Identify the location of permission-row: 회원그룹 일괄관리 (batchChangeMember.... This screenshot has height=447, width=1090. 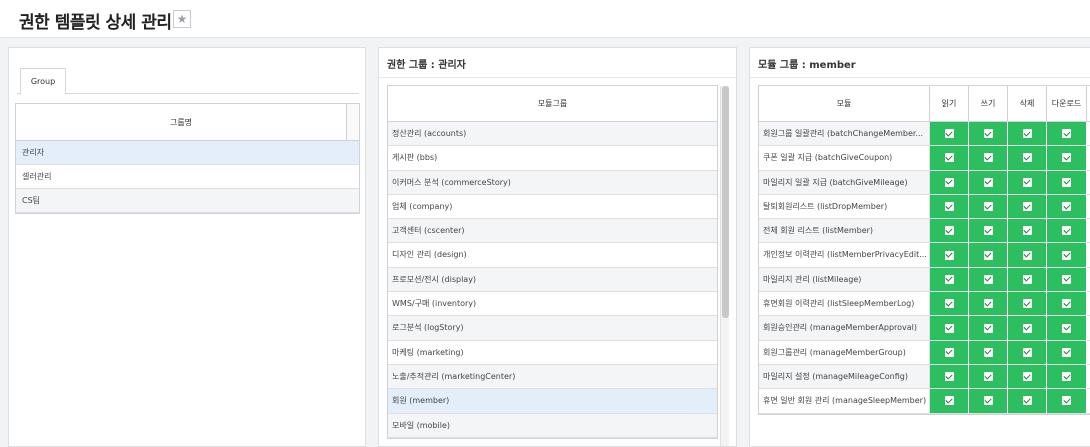
(924, 134).